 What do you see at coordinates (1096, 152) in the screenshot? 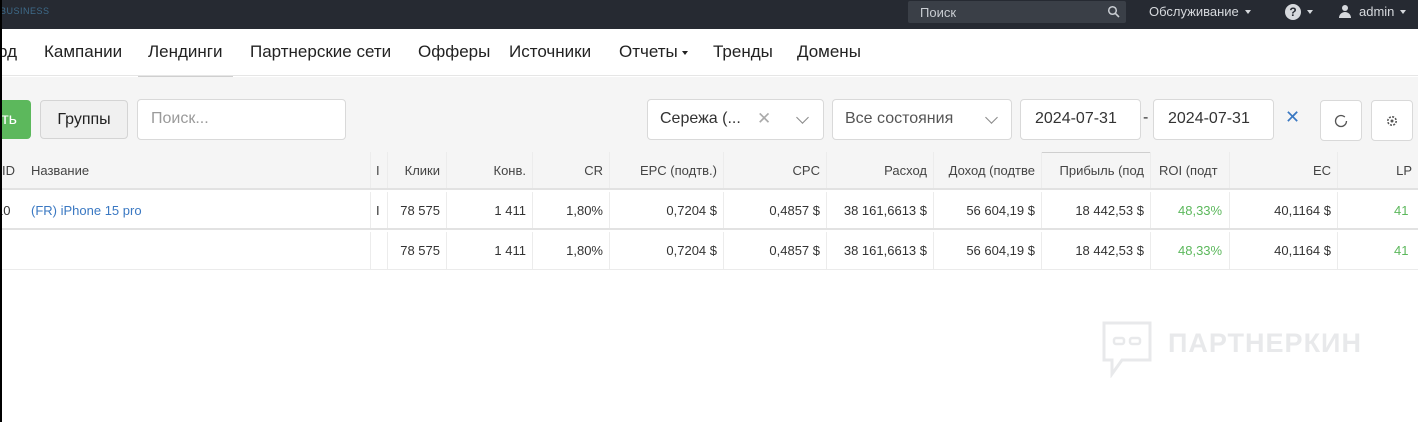
I see `sort-indicator` at bounding box center [1096, 152].